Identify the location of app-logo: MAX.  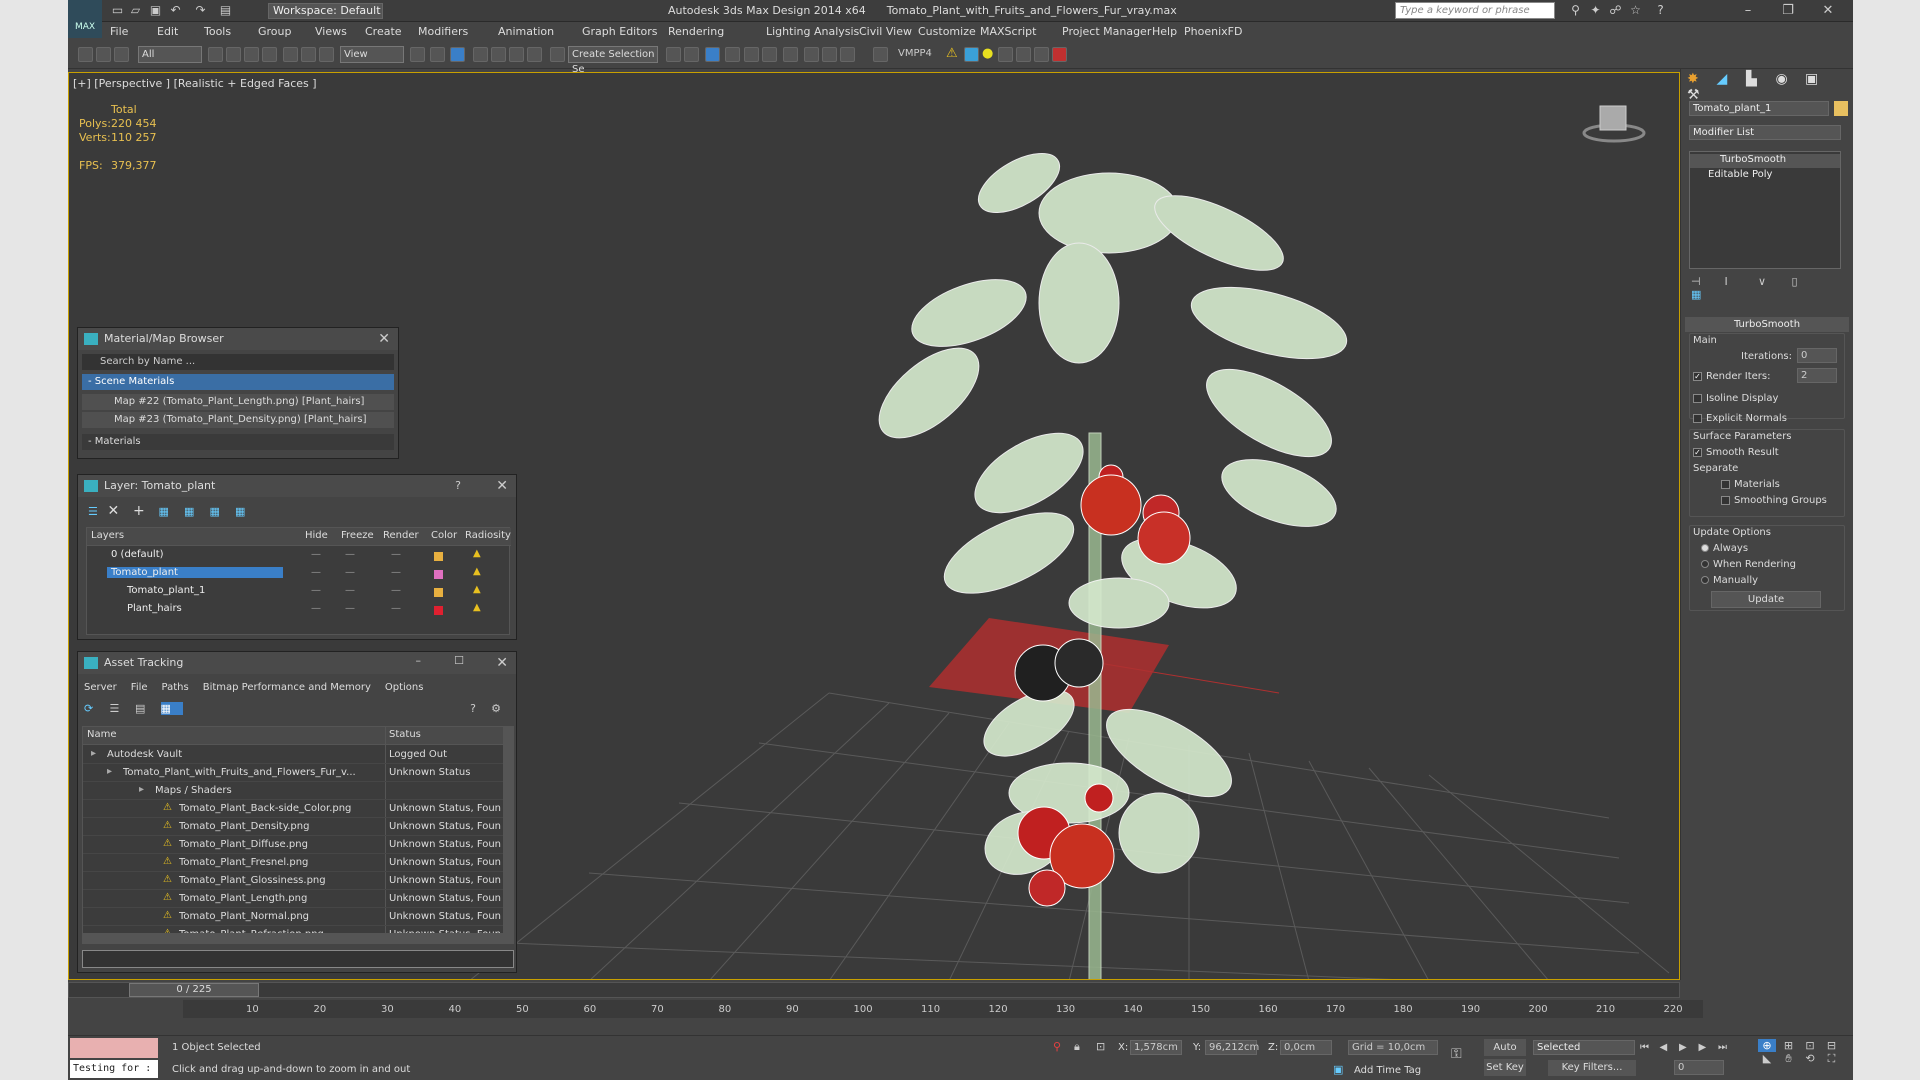
(85, 19).